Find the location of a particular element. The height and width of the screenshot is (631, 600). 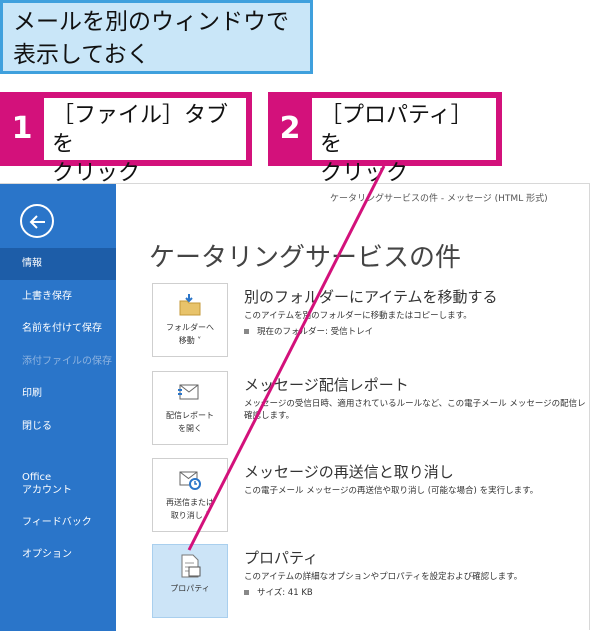

move-item-description: このアイテムを別のフォルダーに移動またはコピーします。 is located at coordinates (358, 316).